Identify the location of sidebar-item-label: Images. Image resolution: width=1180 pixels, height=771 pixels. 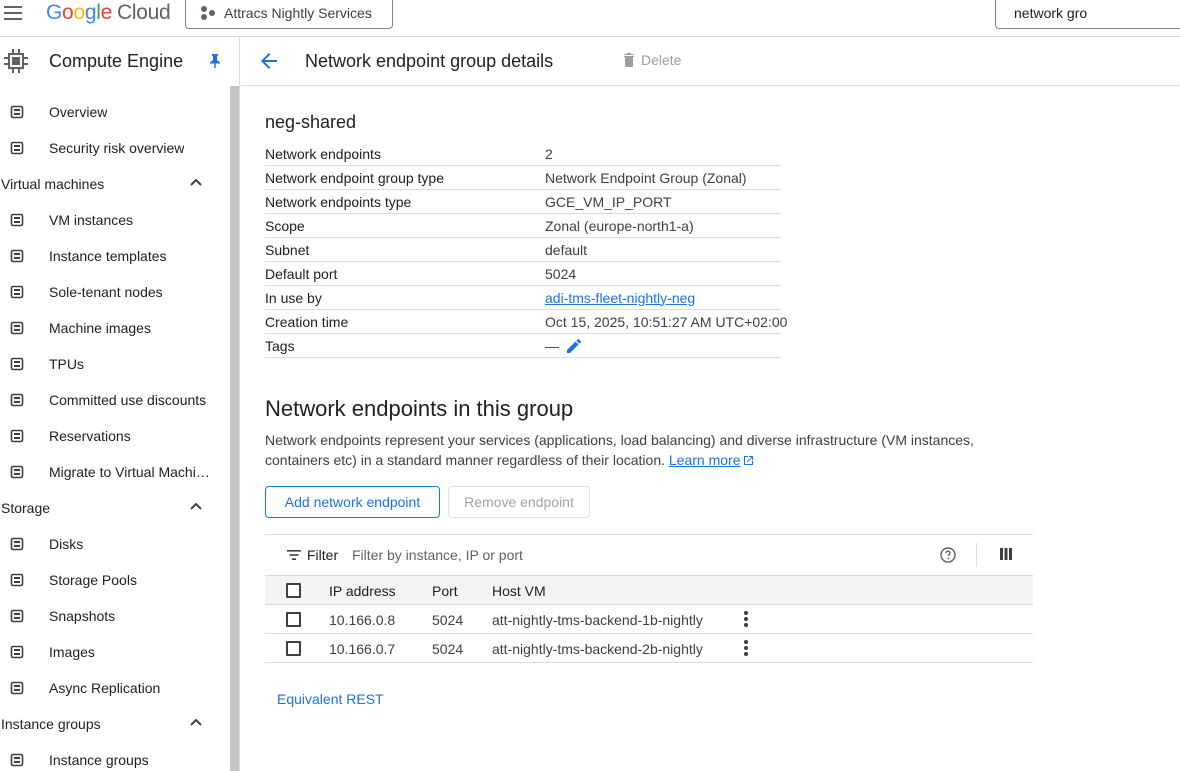
(72, 652).